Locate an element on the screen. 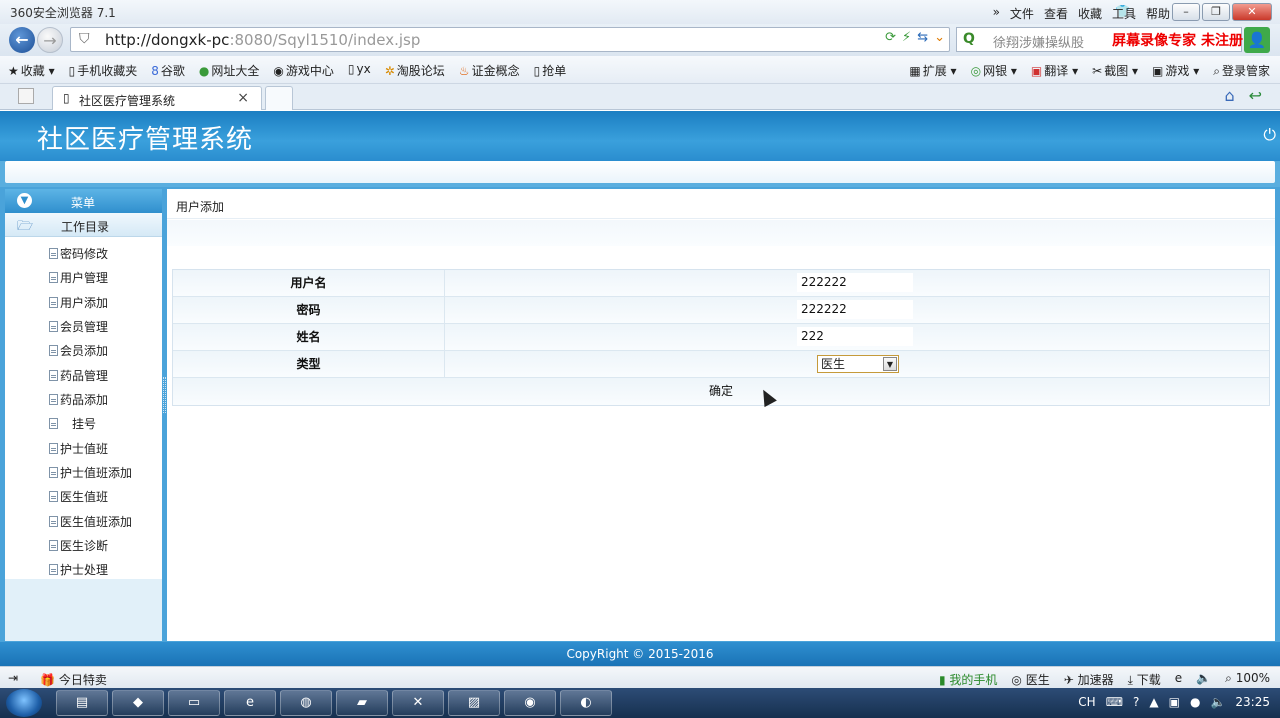  type-label: 类型 is located at coordinates (309, 364).